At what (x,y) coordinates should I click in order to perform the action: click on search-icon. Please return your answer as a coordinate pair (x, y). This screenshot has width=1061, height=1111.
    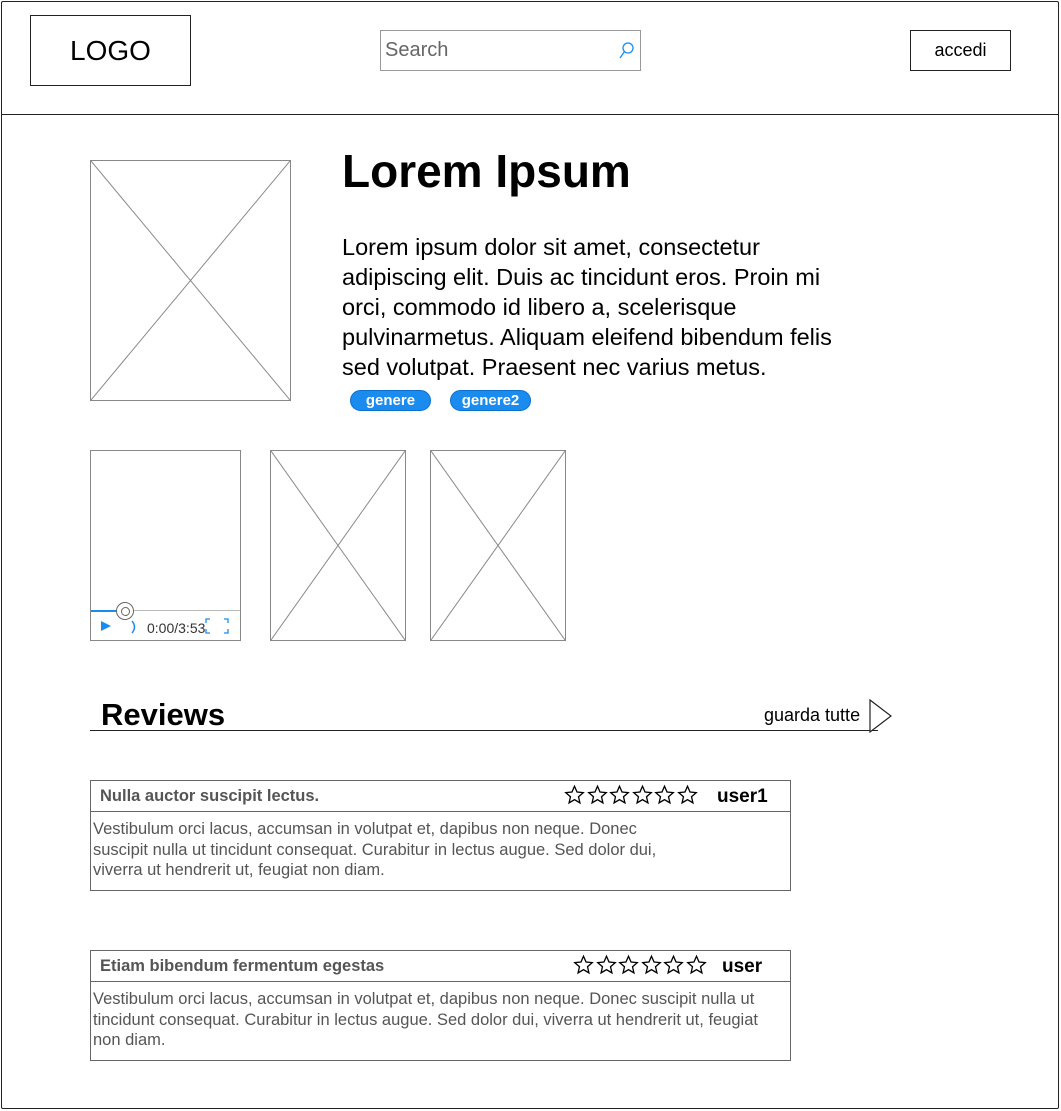
    Looking at the image, I should click on (627, 52).